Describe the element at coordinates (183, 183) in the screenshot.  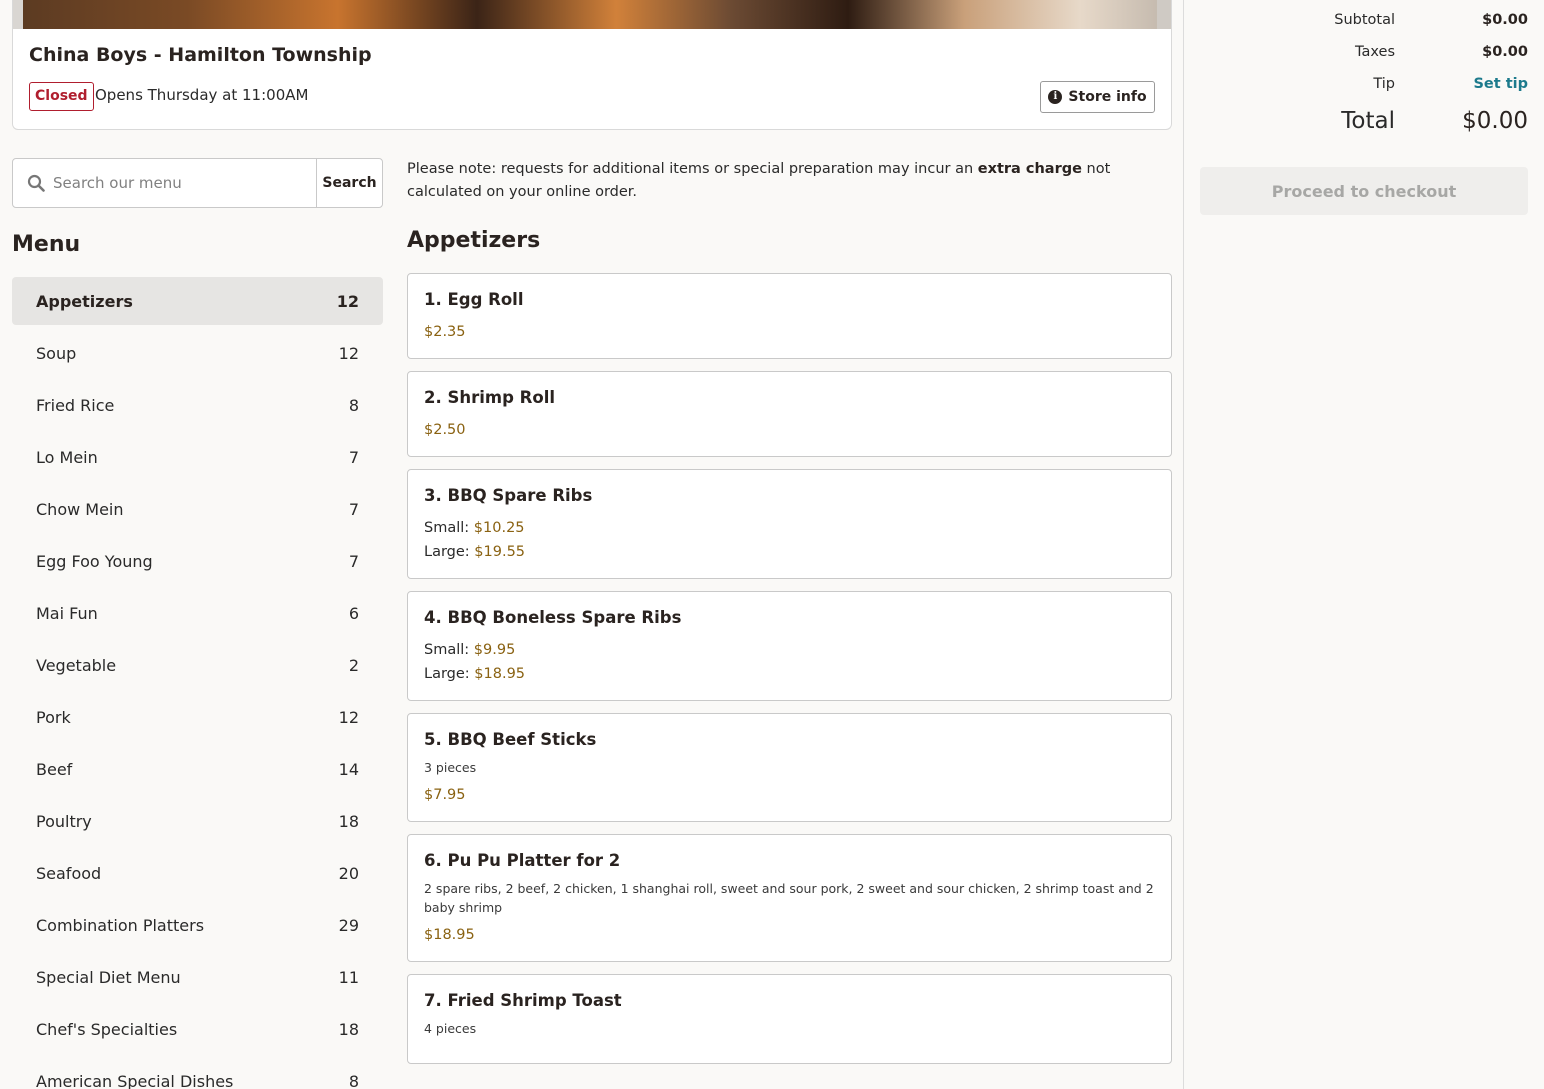
I see `search-input` at that location.